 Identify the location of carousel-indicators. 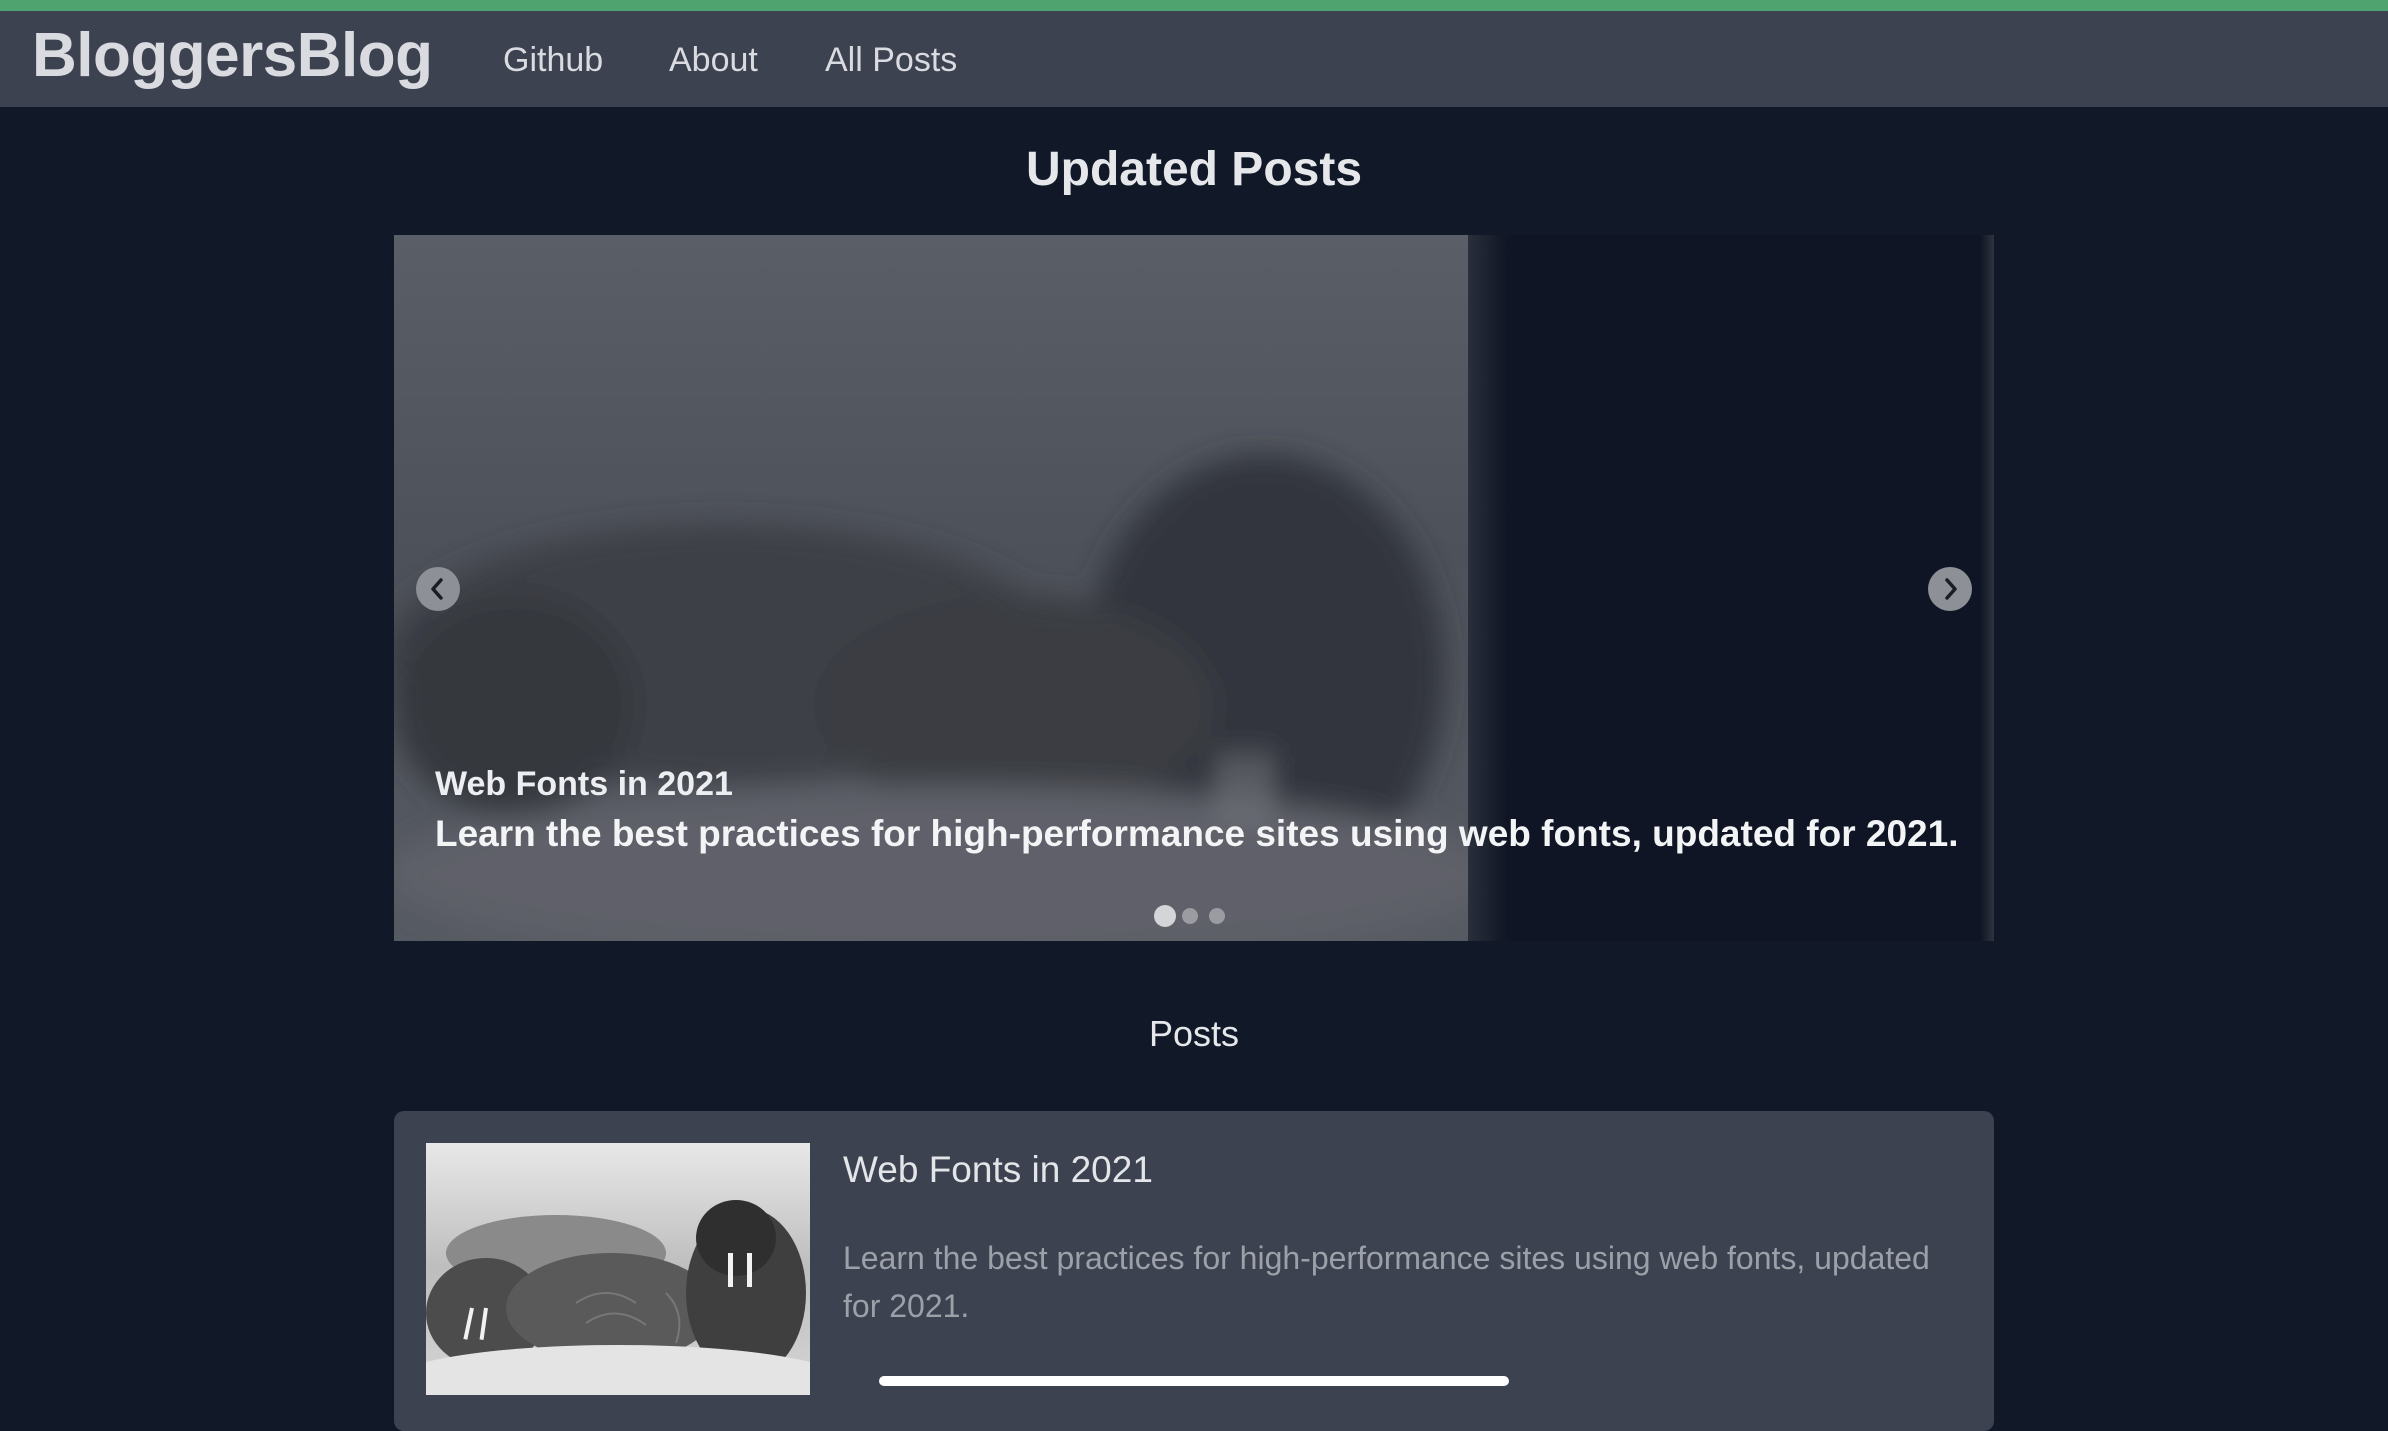
(1194, 915).